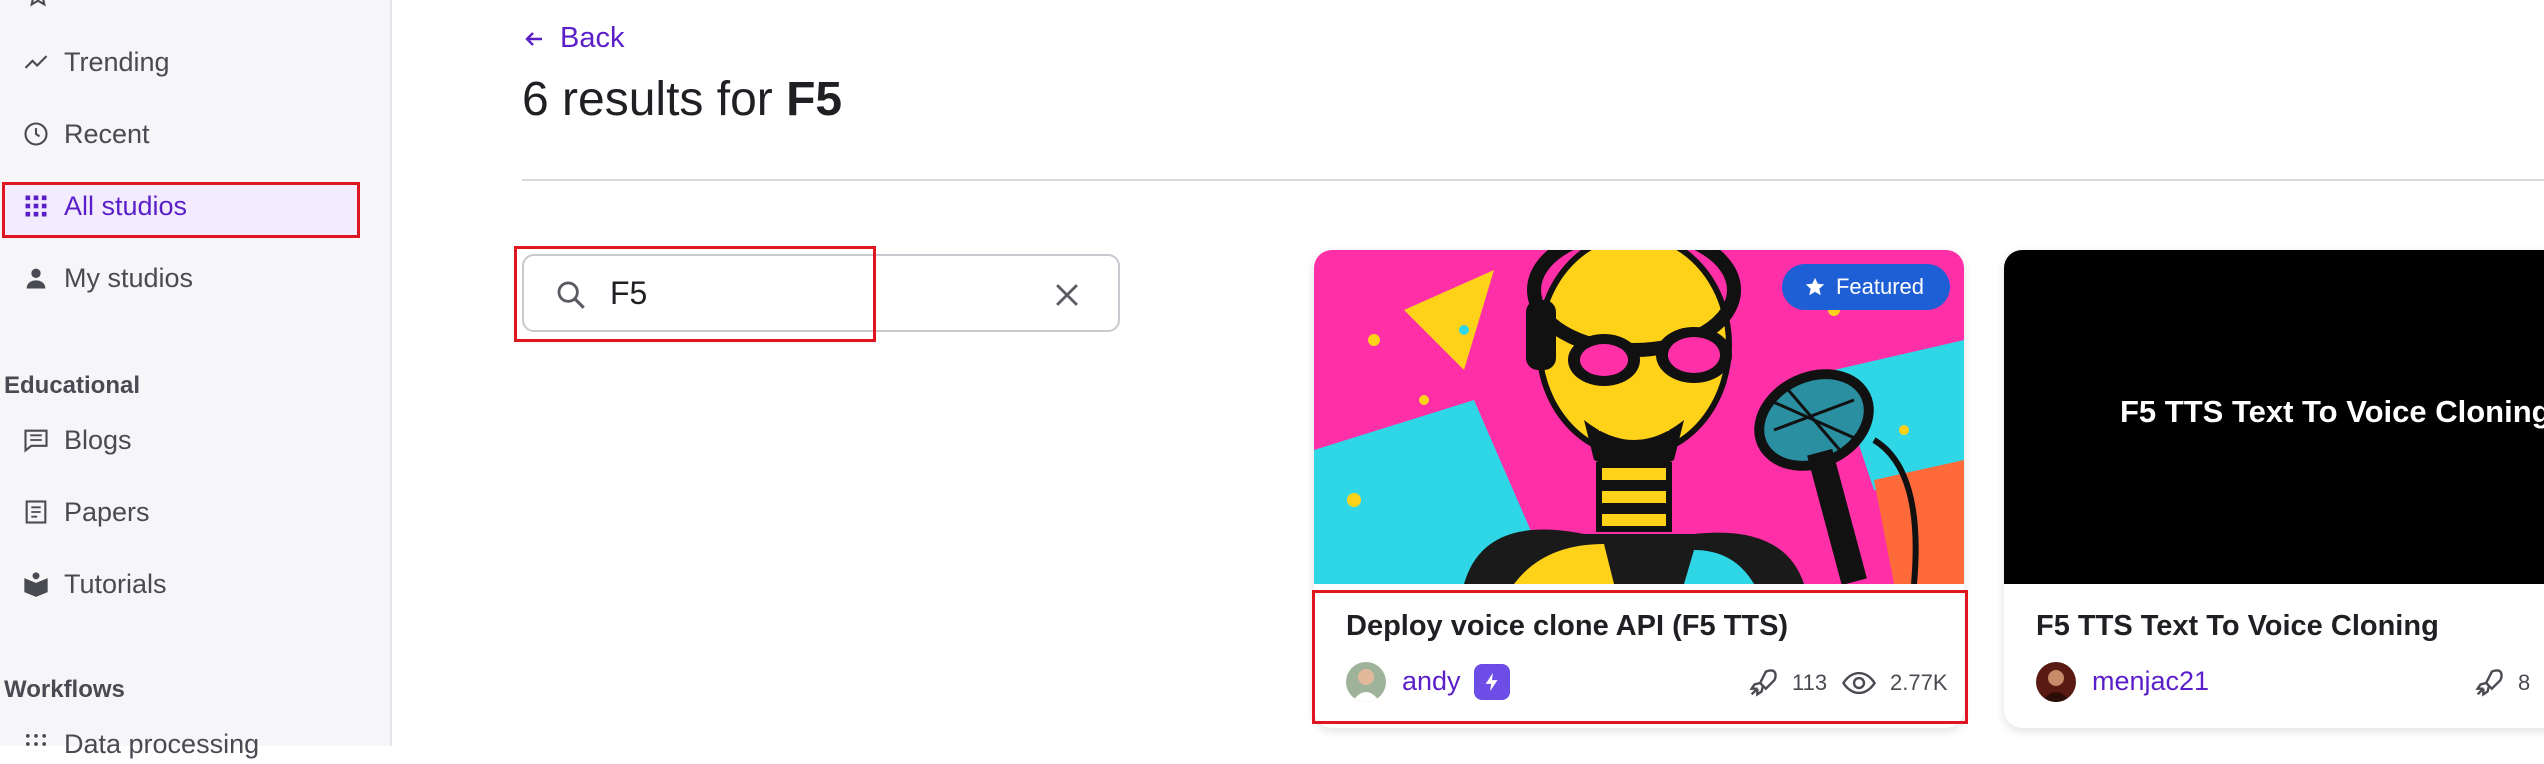 The width and height of the screenshot is (2544, 764). I want to click on sidebar-item-label: Data processing, so click(162, 743).